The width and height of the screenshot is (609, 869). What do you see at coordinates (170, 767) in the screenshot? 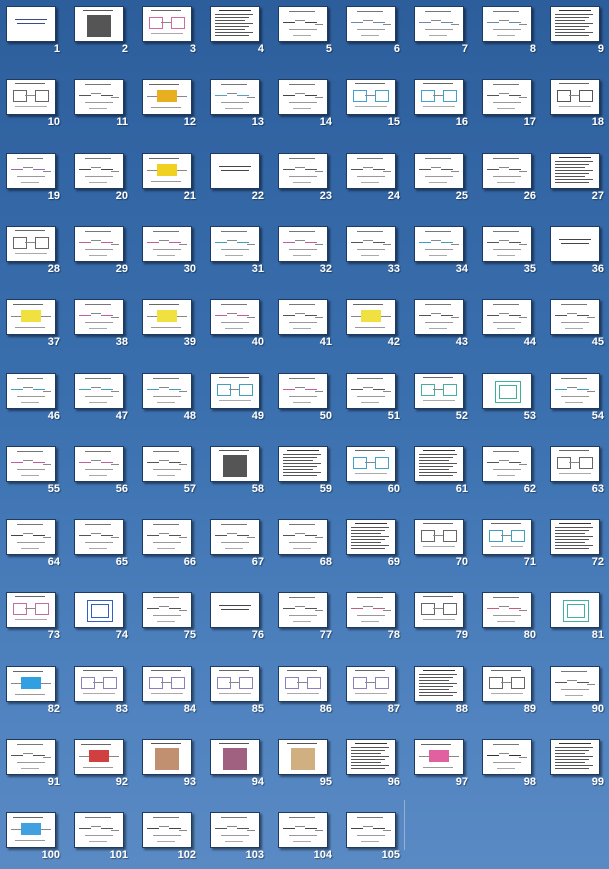
I see `slide-thumbnail: 93` at bounding box center [170, 767].